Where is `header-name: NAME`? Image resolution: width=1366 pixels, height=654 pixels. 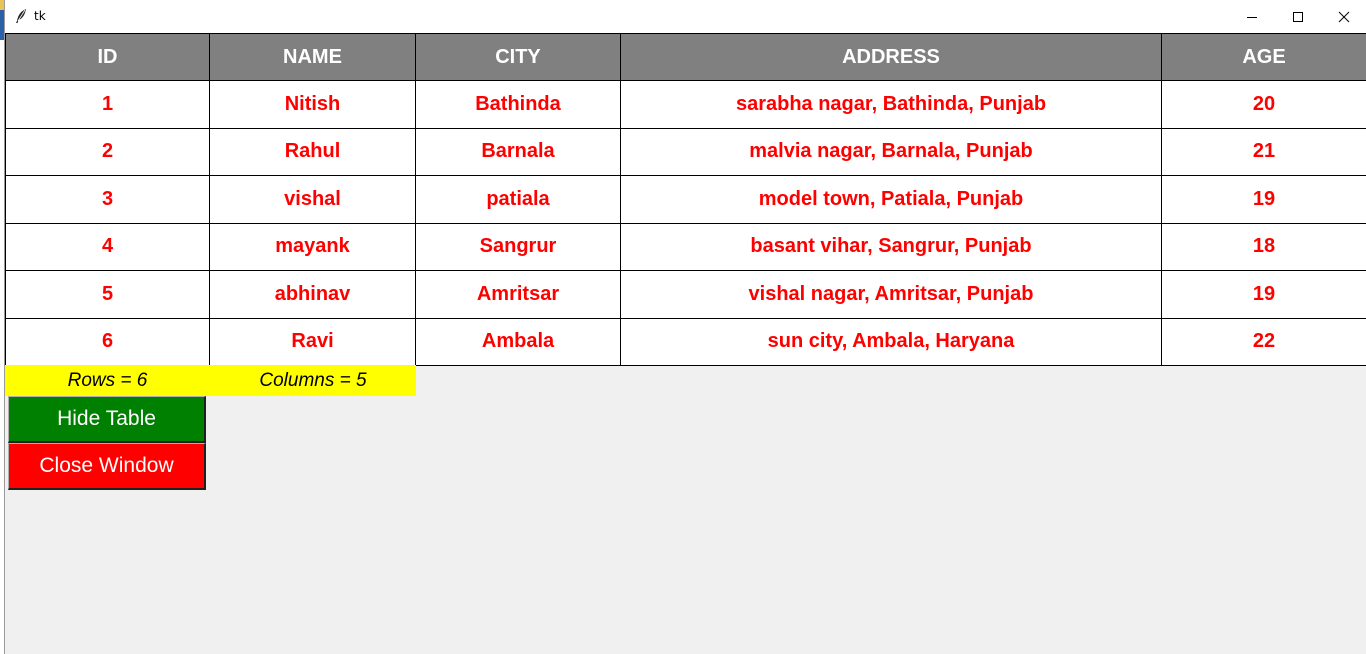 header-name: NAME is located at coordinates (313, 57).